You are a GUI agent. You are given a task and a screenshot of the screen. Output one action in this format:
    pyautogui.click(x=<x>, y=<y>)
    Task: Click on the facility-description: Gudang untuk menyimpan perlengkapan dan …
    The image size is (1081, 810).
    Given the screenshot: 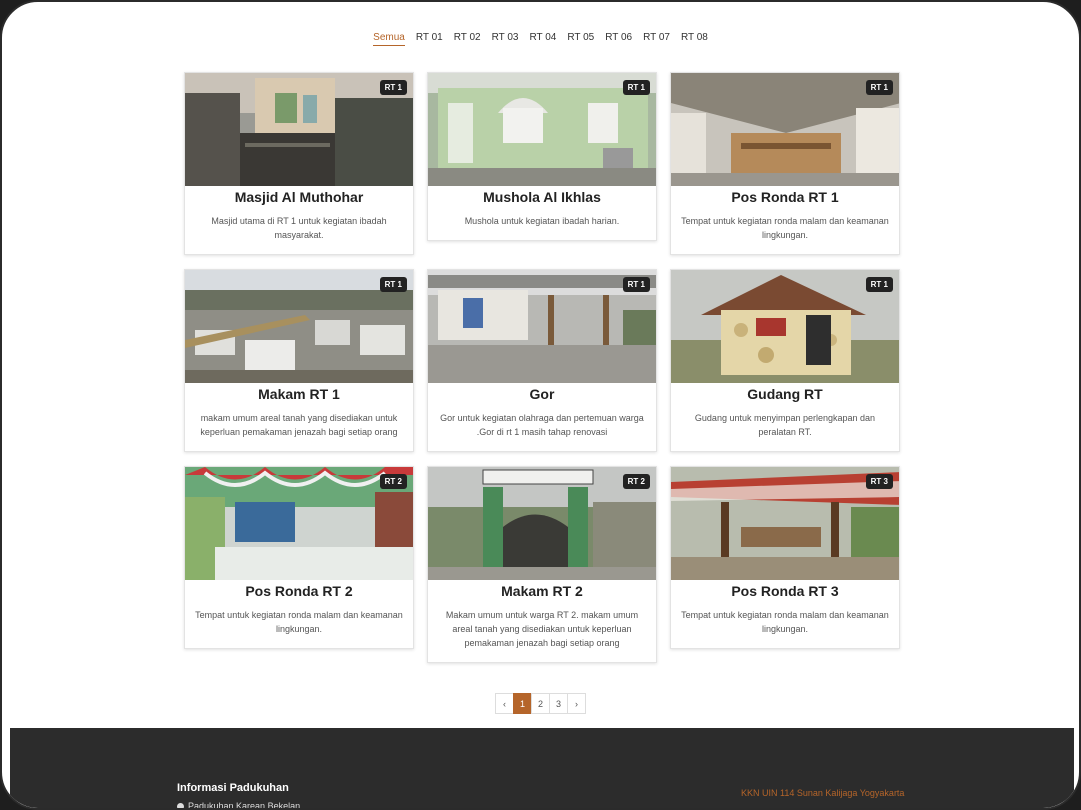 What is the action you would take?
    pyautogui.click(x=785, y=425)
    